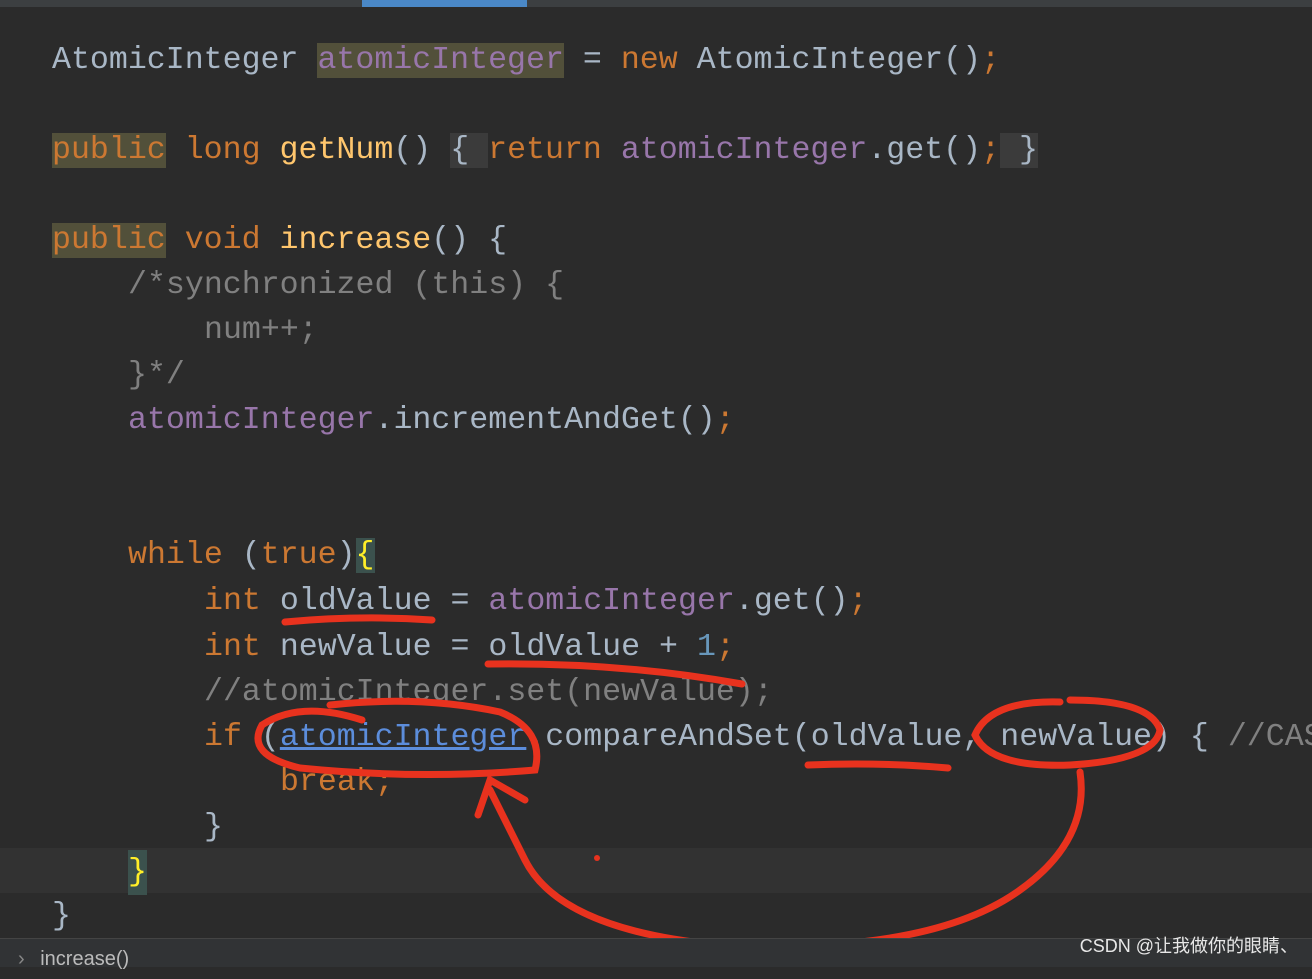 This screenshot has height=979, width=1312. Describe the element at coordinates (597, 858) in the screenshot. I see `red-dot` at that location.